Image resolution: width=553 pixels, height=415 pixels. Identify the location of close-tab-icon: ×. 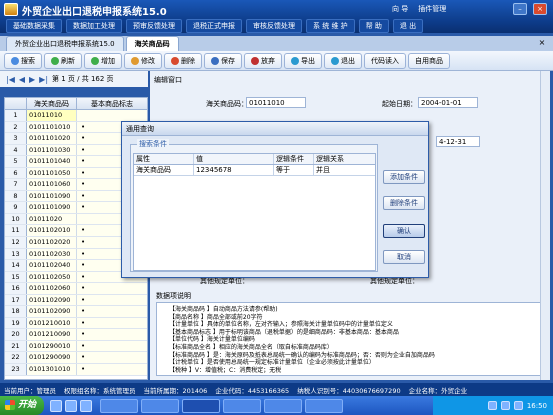
(542, 43).